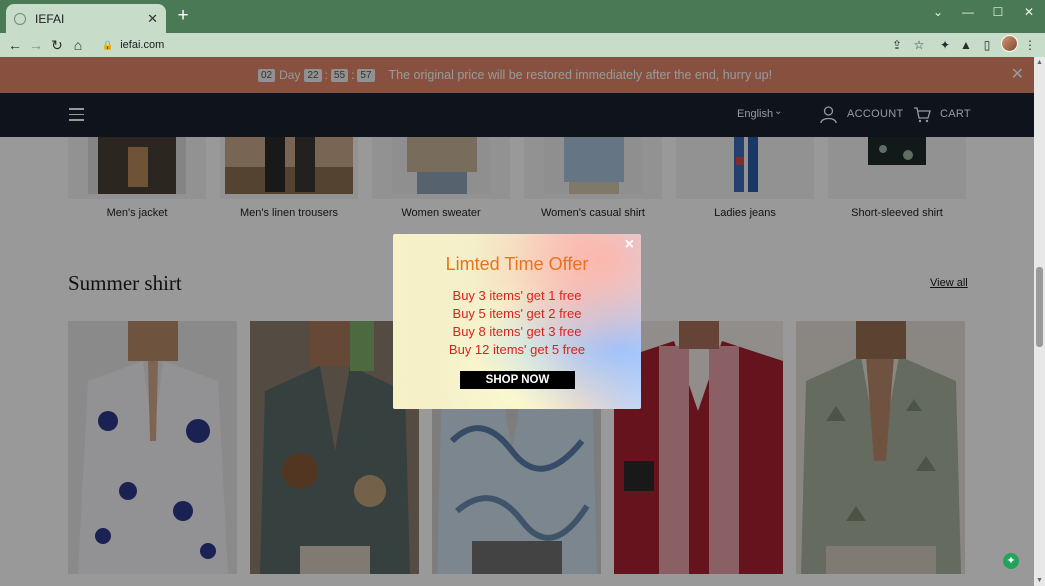 The height and width of the screenshot is (586, 1045). I want to click on minimize-icon: —, so click(968, 12).